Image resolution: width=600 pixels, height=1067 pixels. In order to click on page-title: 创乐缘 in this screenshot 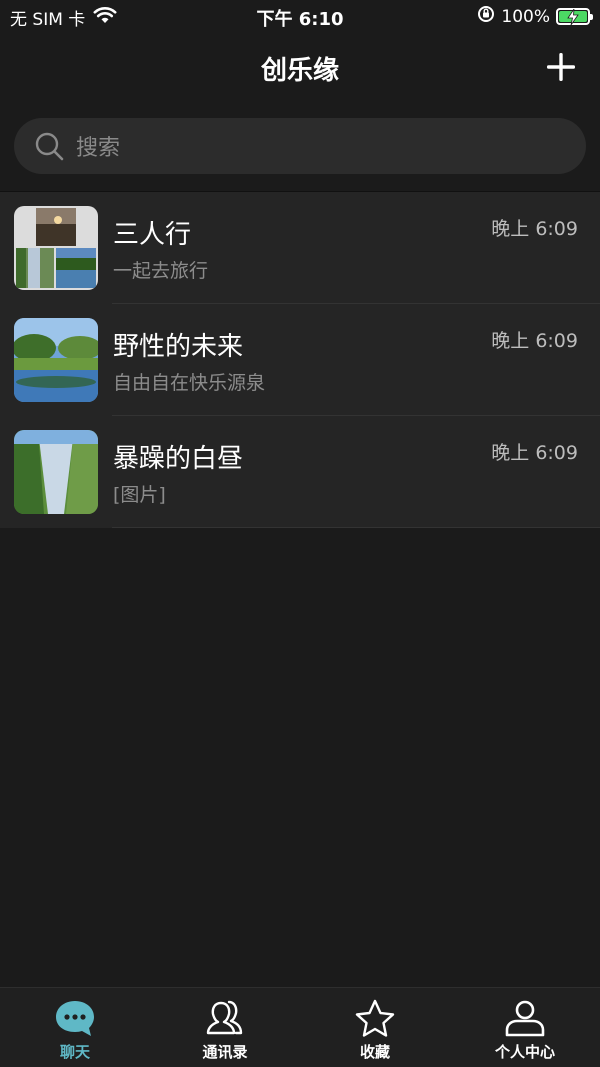, I will do `click(299, 71)`.